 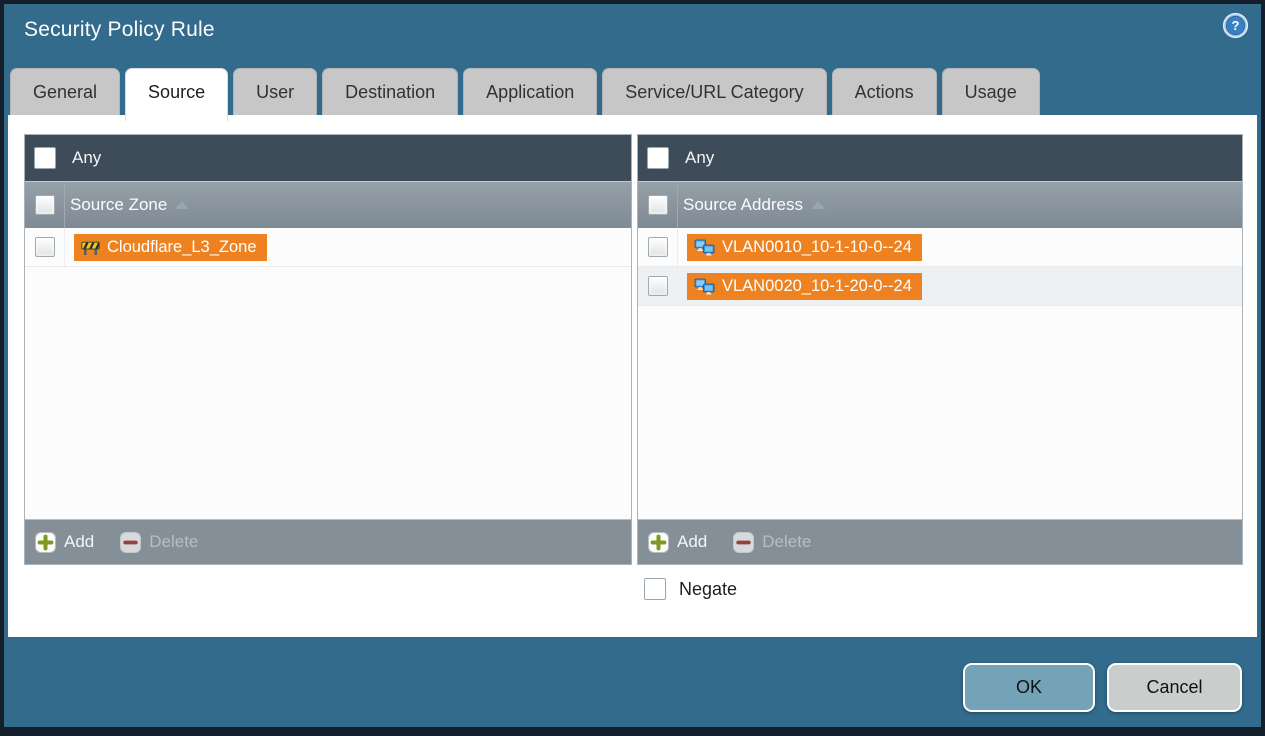 I want to click on zone-entry: Cloudflare_L3_Zone, so click(x=170, y=247).